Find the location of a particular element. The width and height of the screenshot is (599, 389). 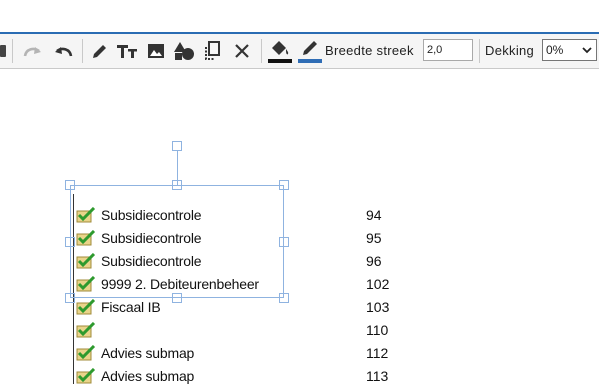

hand-icon is located at coordinates (4, 51).